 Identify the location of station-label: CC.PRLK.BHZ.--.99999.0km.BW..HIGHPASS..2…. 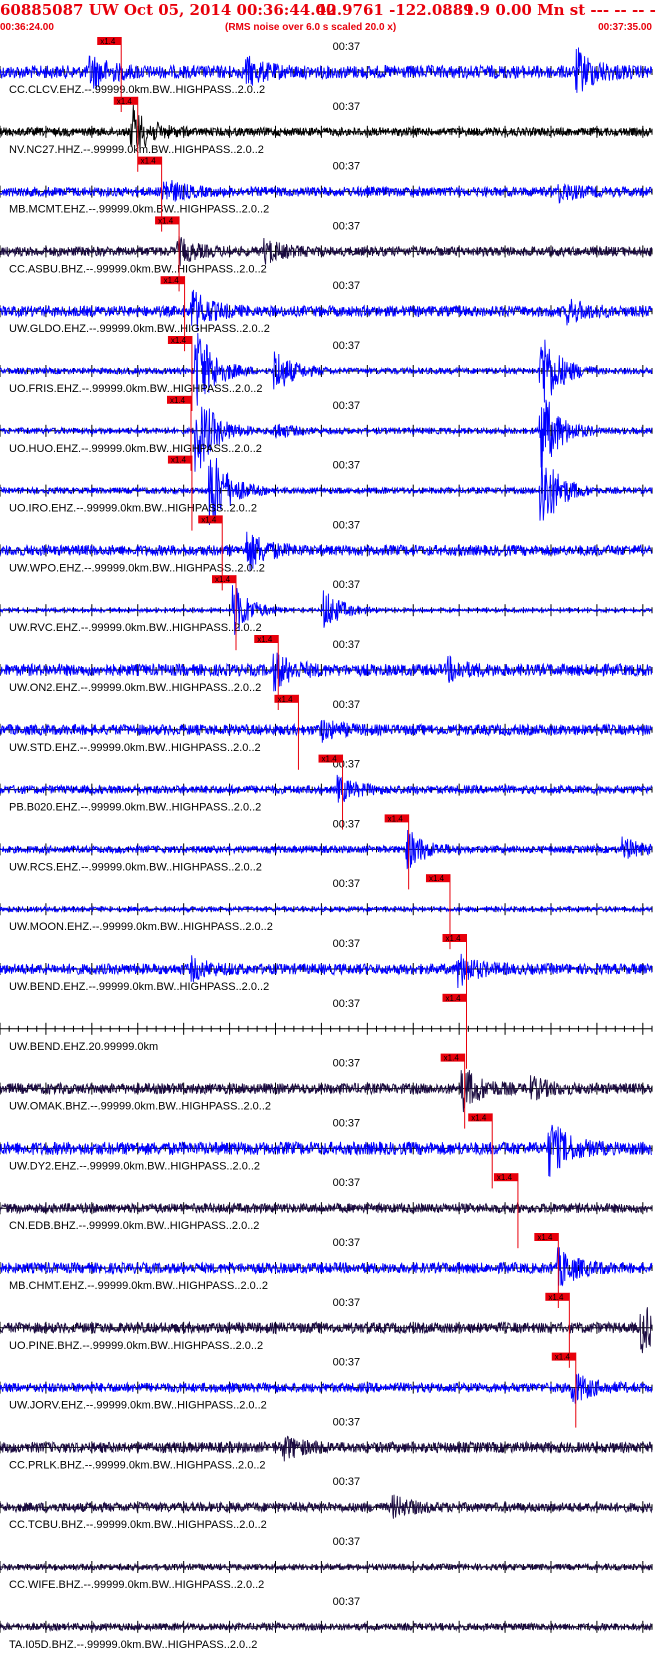
(137, 1465).